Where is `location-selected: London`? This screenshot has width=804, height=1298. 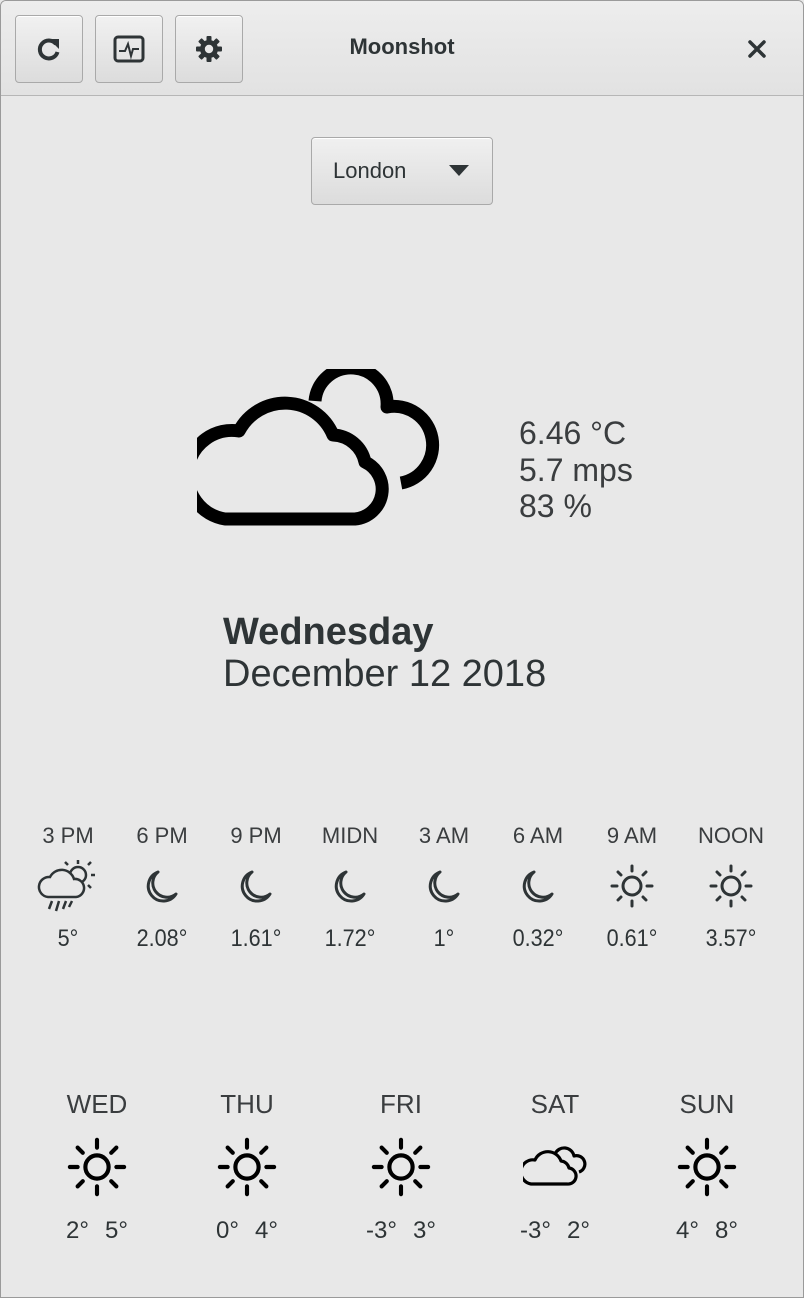 location-selected: London is located at coordinates (370, 170).